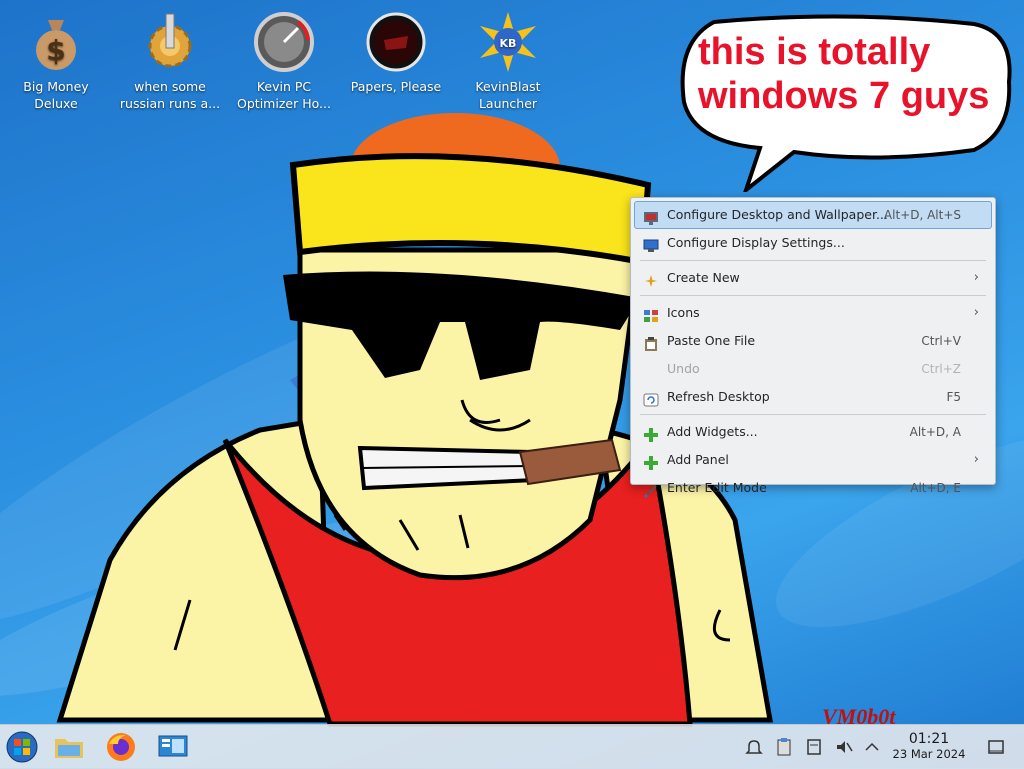  Describe the element at coordinates (651, 489) in the screenshot. I see `edit-icon` at that location.